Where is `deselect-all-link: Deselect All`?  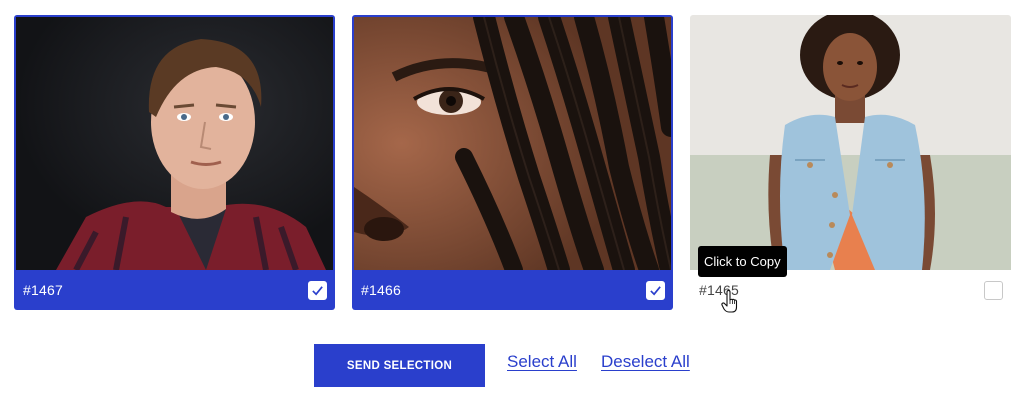 deselect-all-link: Deselect All is located at coordinates (645, 362).